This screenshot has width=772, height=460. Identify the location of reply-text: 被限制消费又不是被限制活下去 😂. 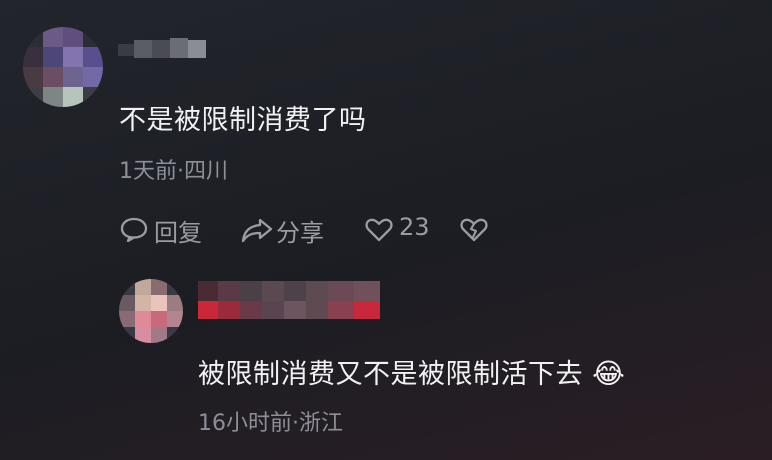
(411, 371).